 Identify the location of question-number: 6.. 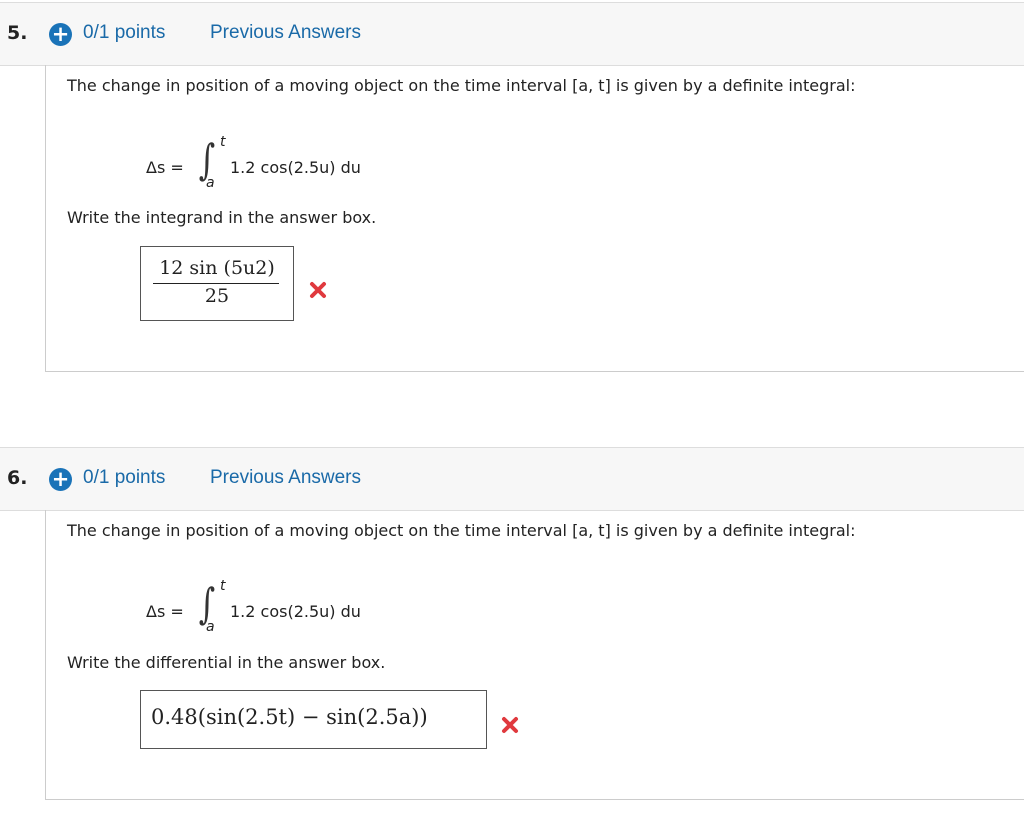
(17, 478).